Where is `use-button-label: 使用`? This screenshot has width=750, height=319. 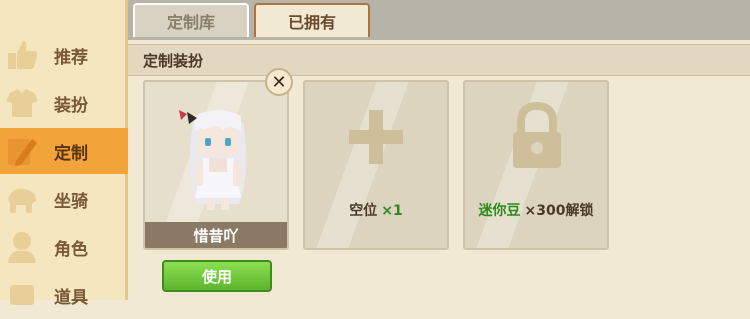
use-button-label: 使用 is located at coordinates (216, 276).